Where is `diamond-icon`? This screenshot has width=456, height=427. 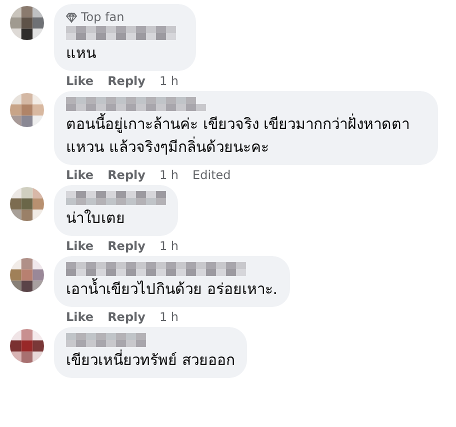
diamond-icon is located at coordinates (71, 17).